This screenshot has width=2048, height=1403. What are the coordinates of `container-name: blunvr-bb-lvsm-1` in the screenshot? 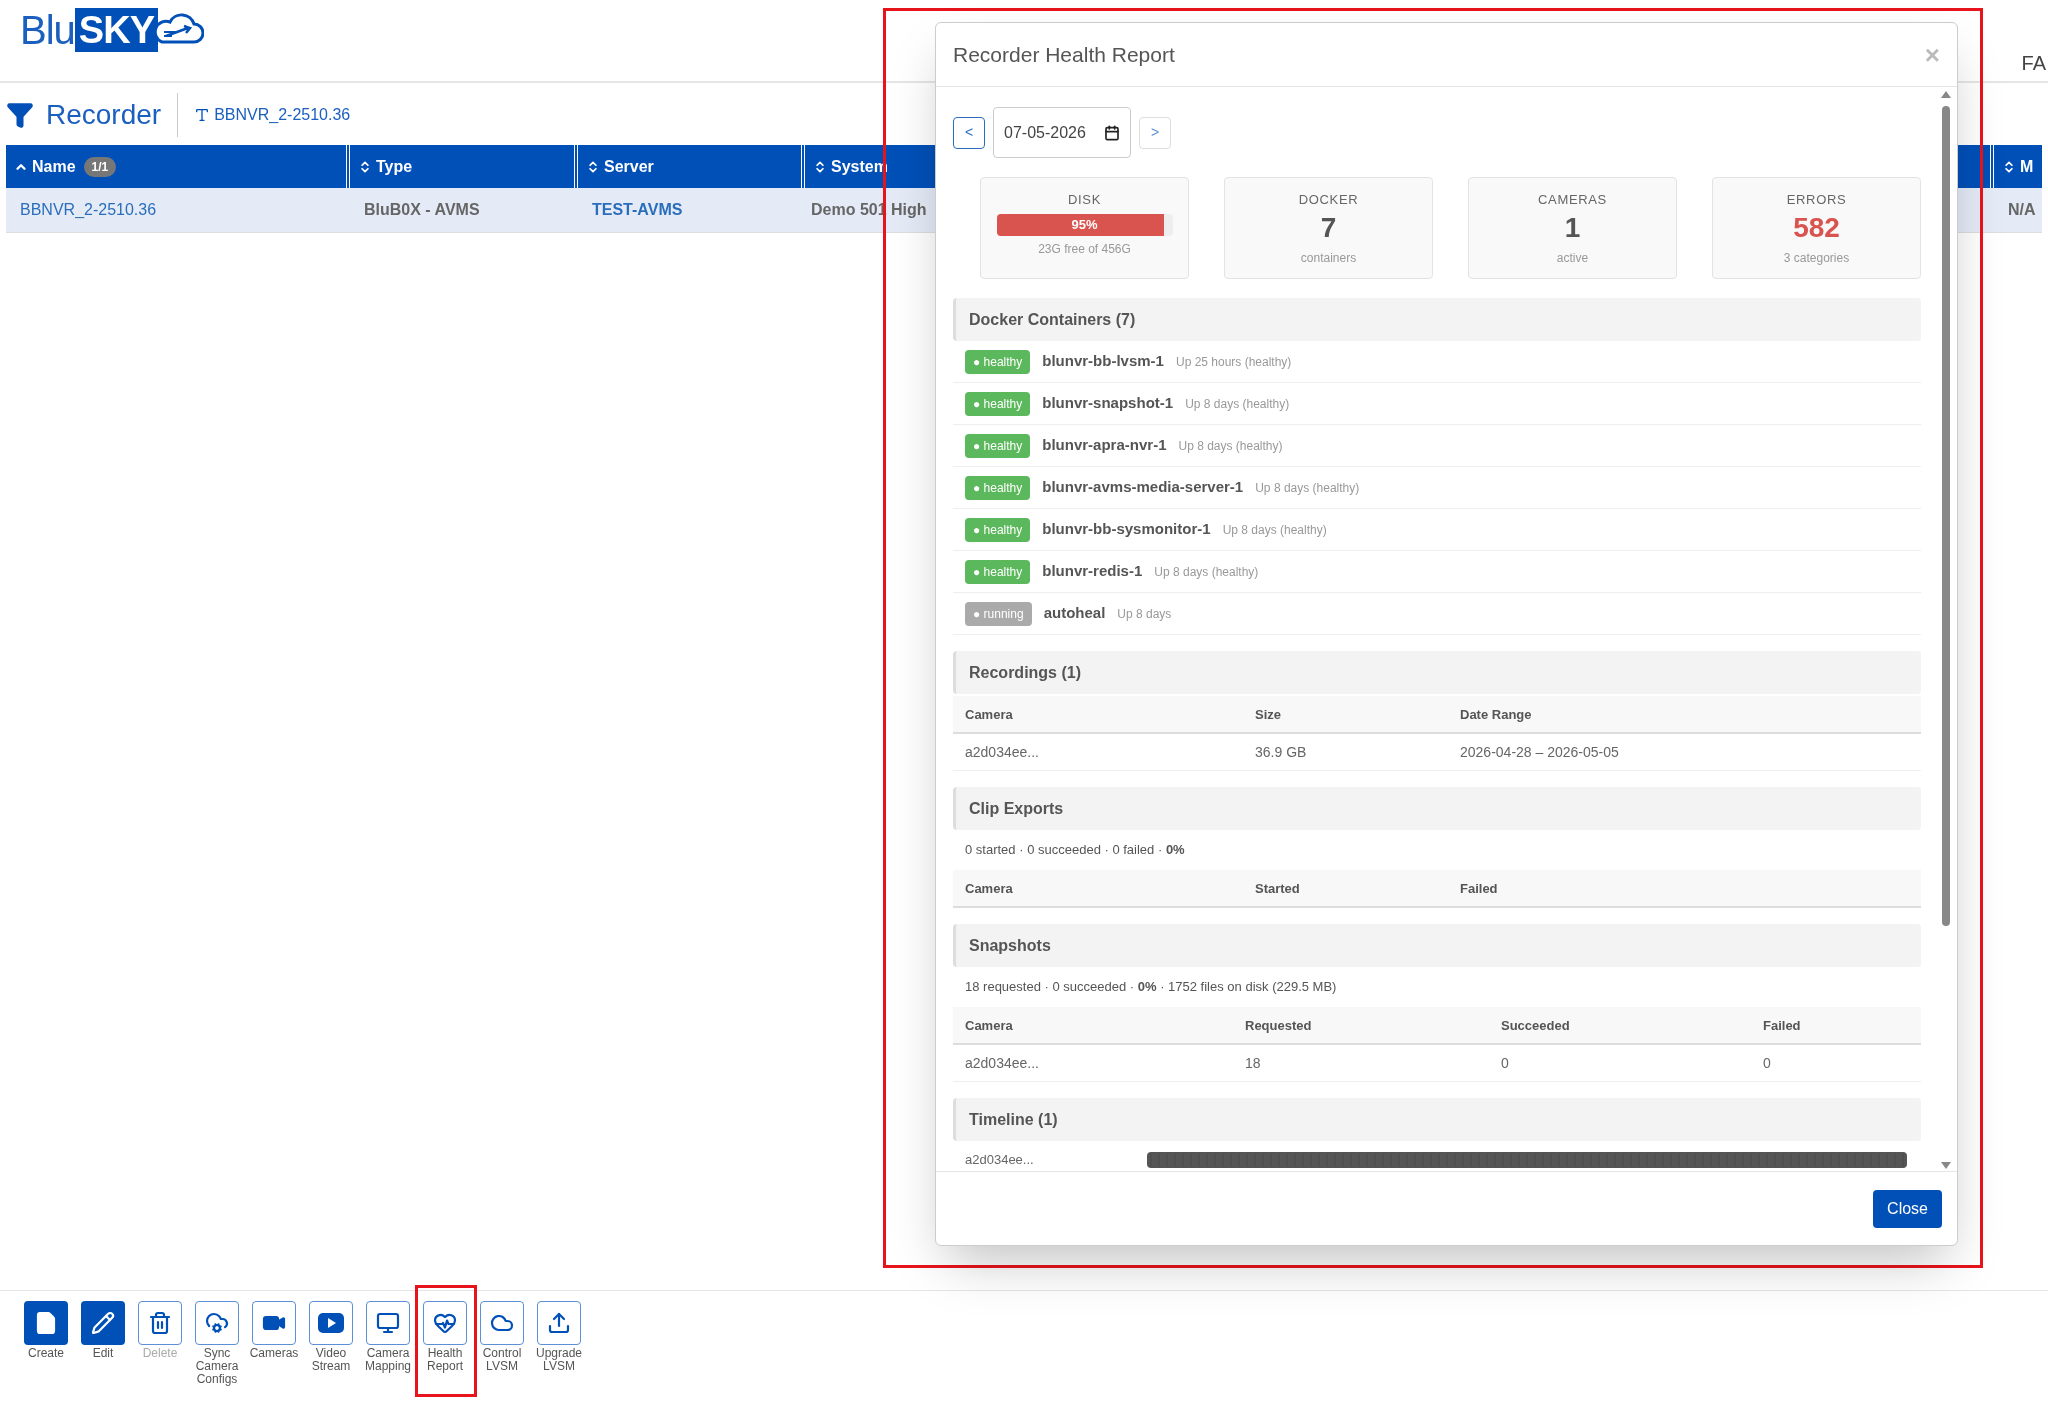 It's located at (1103, 361).